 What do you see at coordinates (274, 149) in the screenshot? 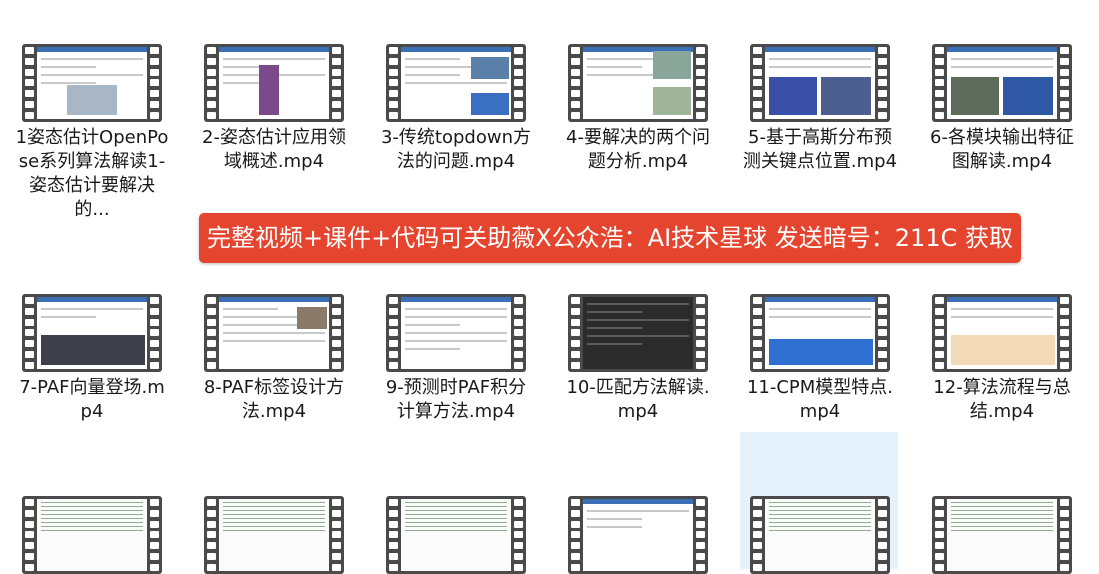
I see `file-name: 2-姿态估计应用领域概述.mp4` at bounding box center [274, 149].